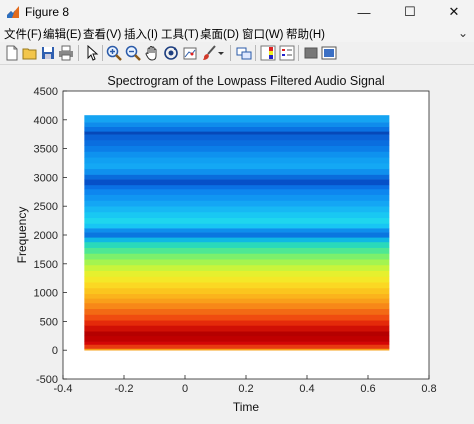 This screenshot has width=474, height=424. Describe the element at coordinates (237, 12) in the screenshot. I see `window-titlebar: Figure 8 — ☐ ✕` at that location.